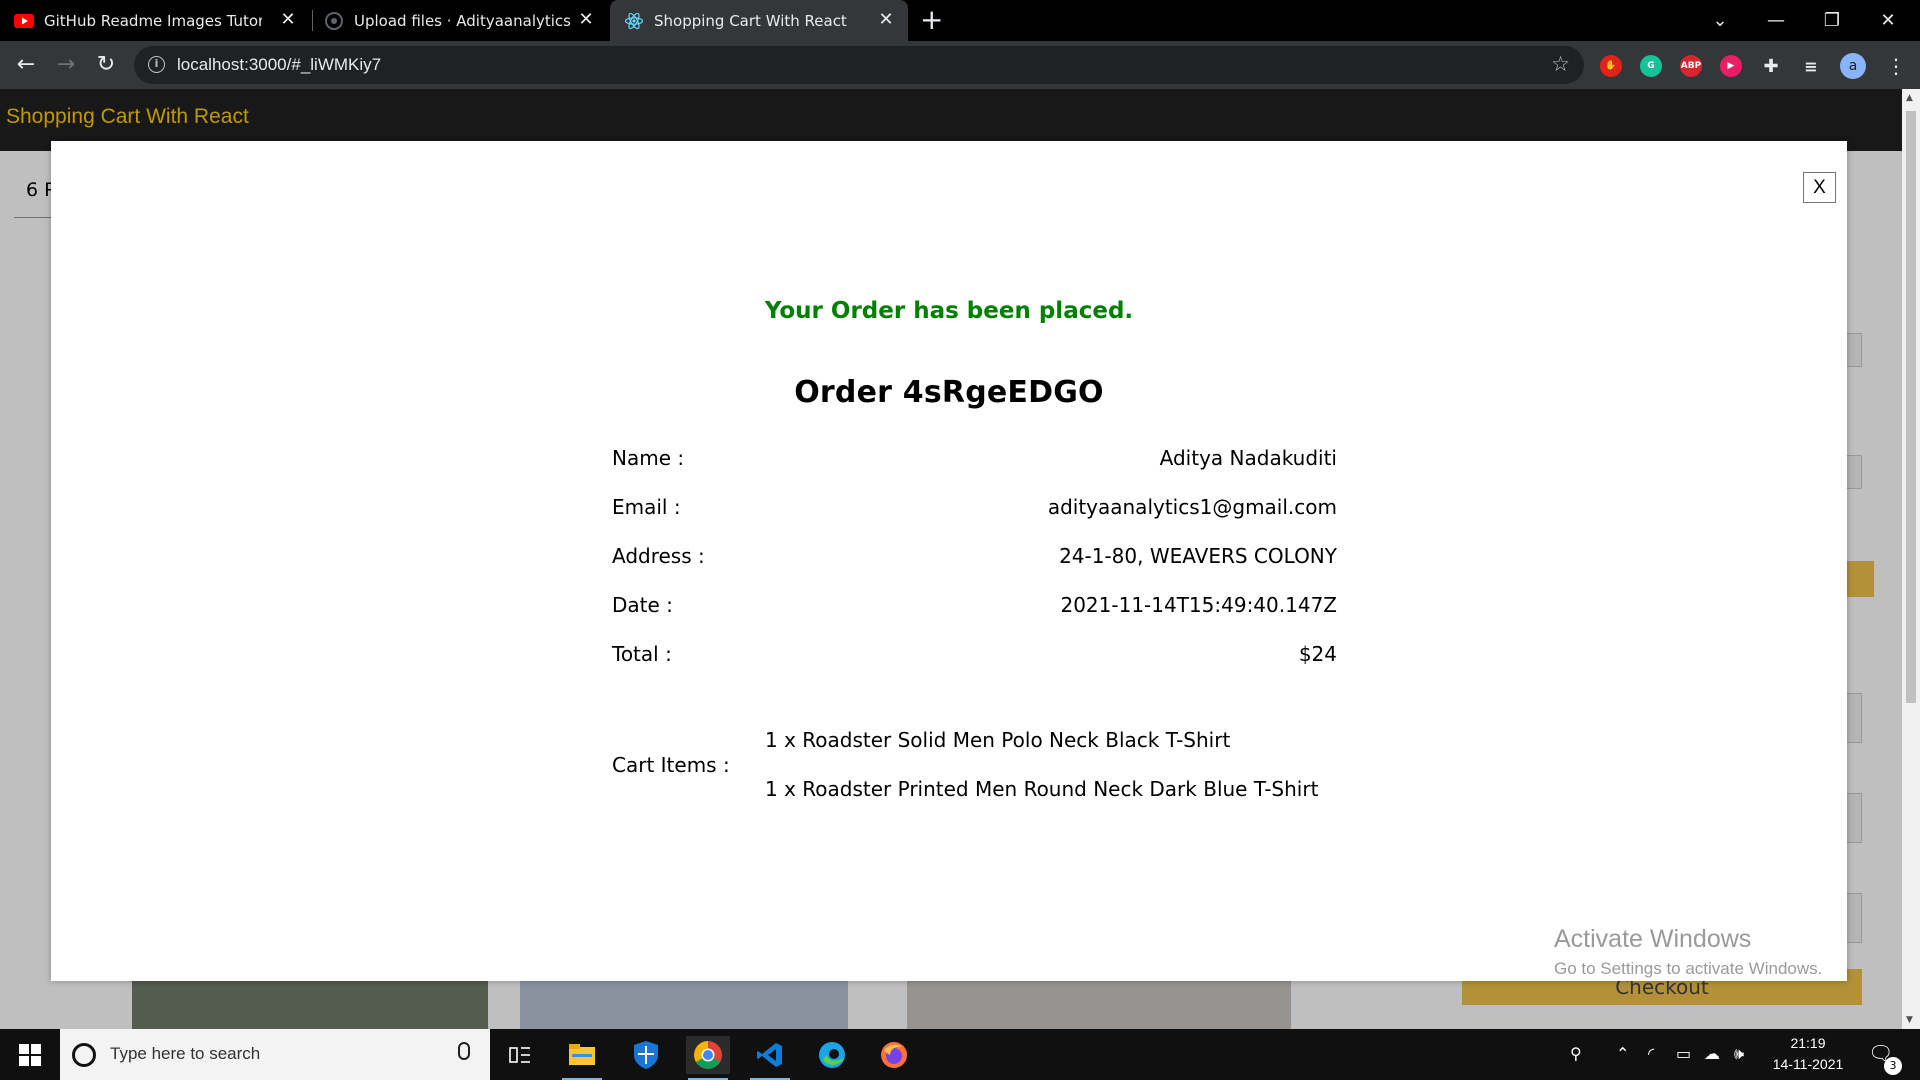 Image resolution: width=1920 pixels, height=1080 pixels. Describe the element at coordinates (1651, 66) in the screenshot. I see `grammarly-icon: G` at that location.